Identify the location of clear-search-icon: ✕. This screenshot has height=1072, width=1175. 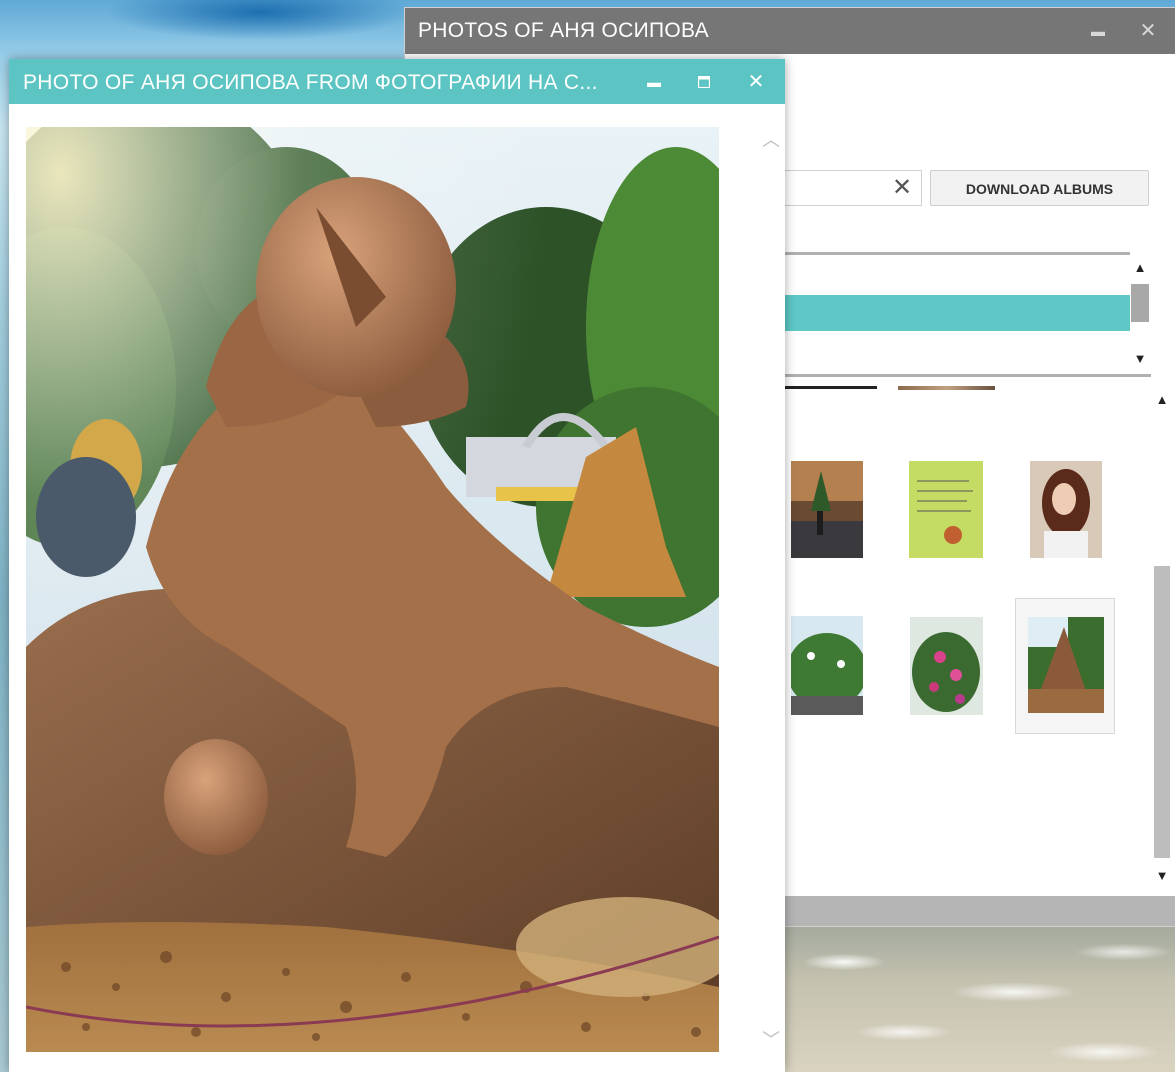
(902, 188).